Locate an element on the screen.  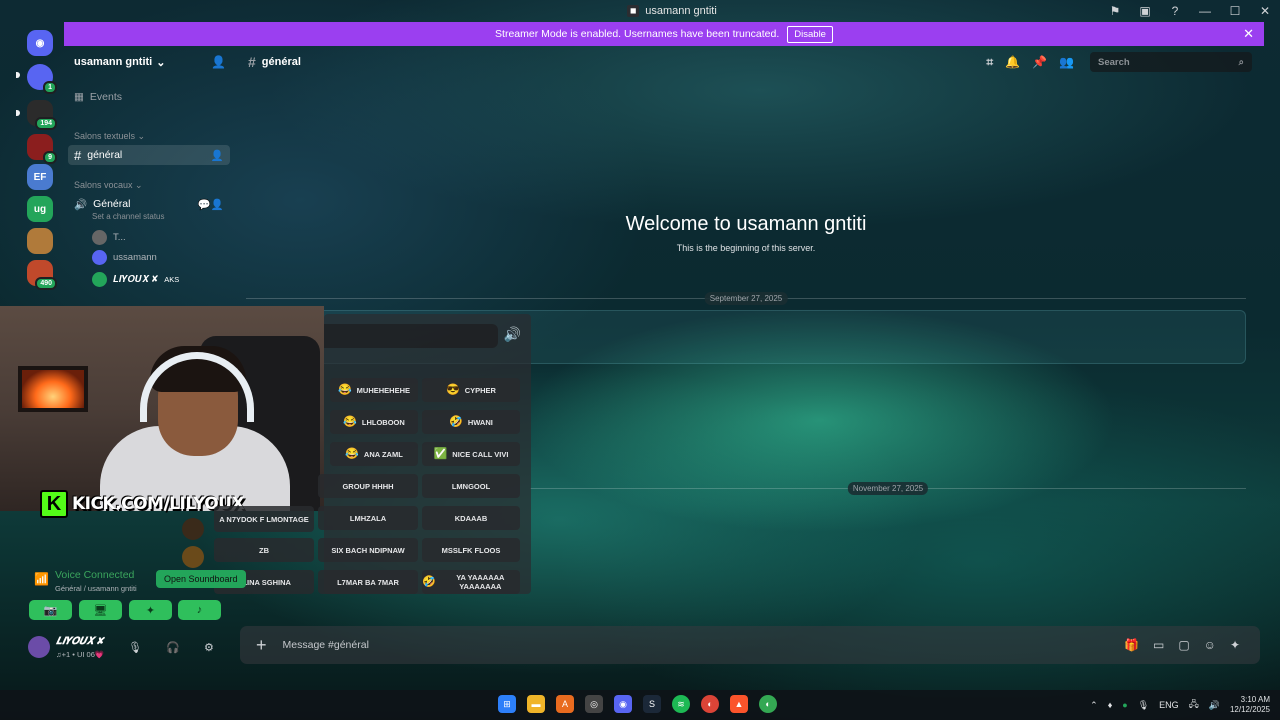
welcome-title: Welcome to usamann gntiti is located at coordinates (746, 224).